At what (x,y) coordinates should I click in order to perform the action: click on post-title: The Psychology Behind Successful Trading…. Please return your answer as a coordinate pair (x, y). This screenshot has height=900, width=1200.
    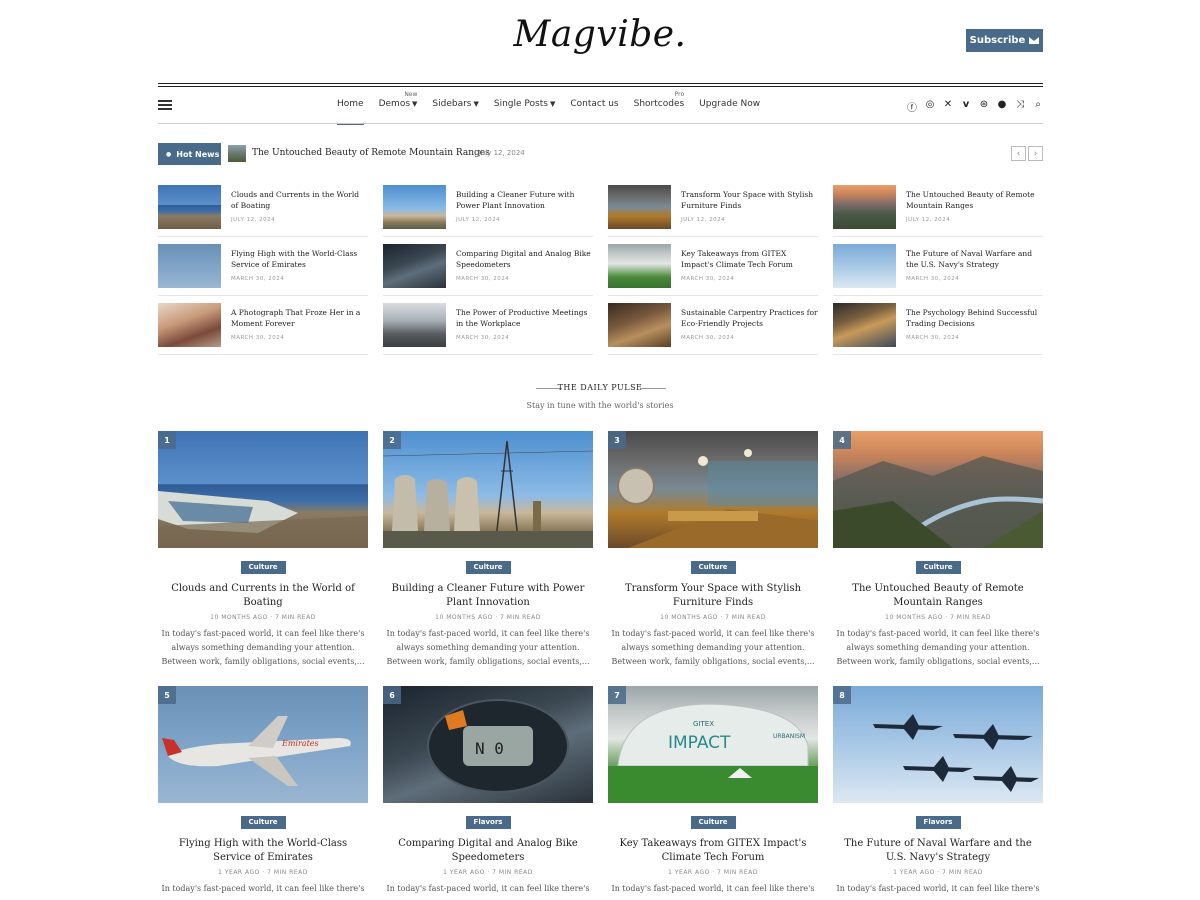
    Looking at the image, I should click on (974, 318).